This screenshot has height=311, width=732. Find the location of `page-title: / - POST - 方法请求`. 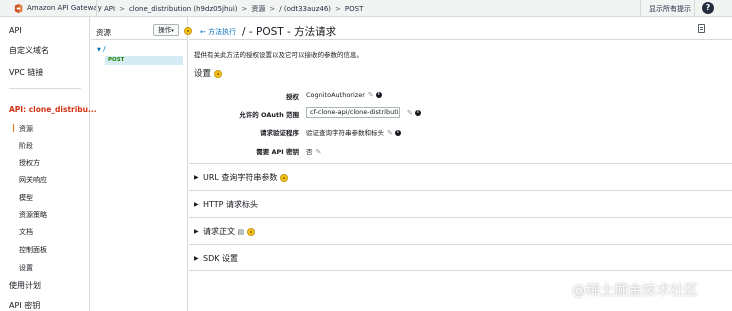

page-title: / - POST - 方法请求 is located at coordinates (289, 32).